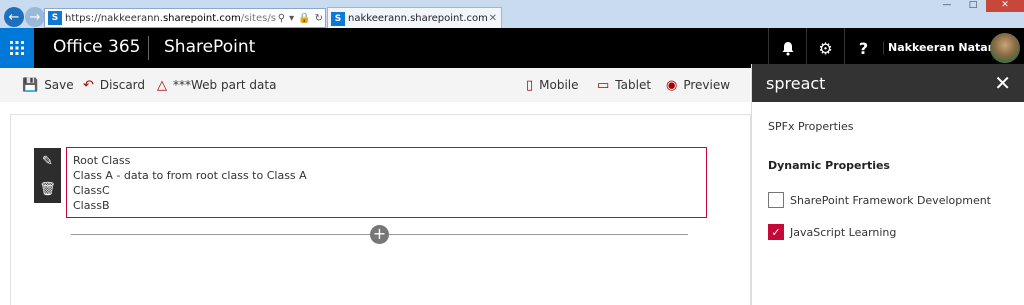  I want to click on save-button: 💾 Save, so click(48, 85).